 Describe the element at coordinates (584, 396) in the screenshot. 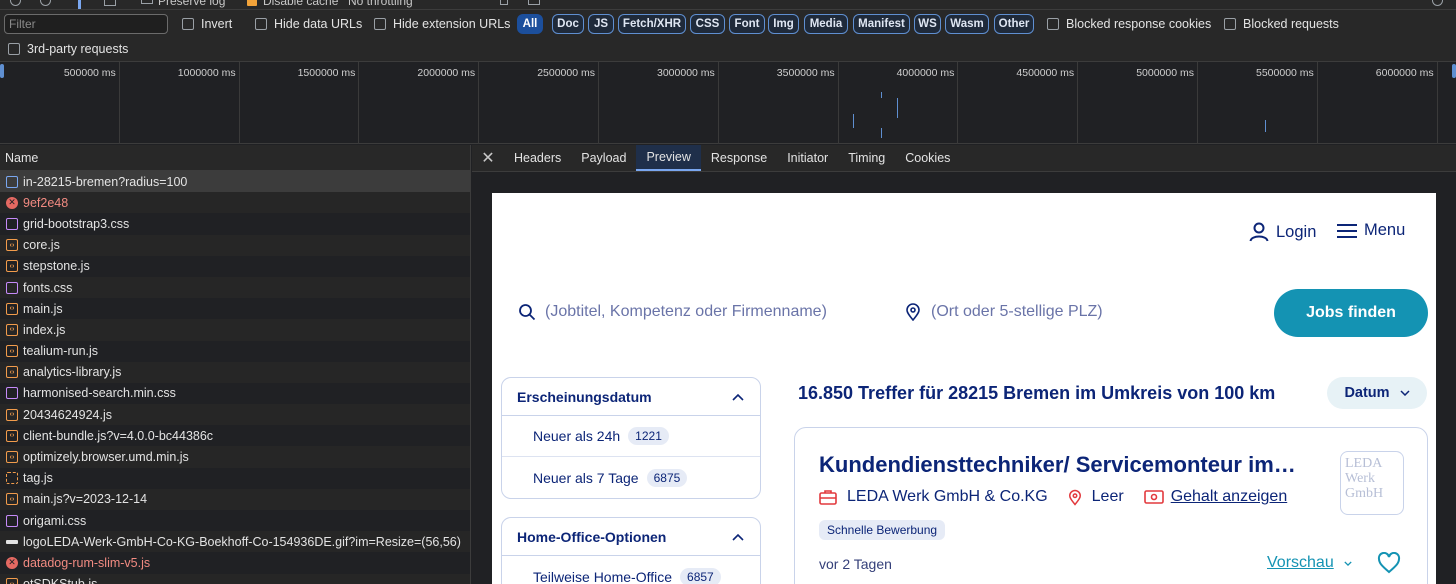

I see `facet-title: Erscheinungsdatum` at that location.